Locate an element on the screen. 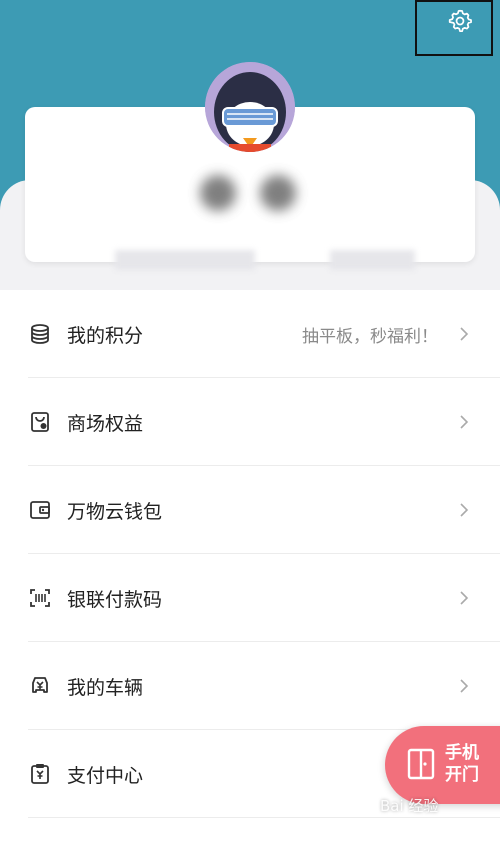 Image resolution: width=500 pixels, height=841 pixels. mall-bag-icon is located at coordinates (40, 422).